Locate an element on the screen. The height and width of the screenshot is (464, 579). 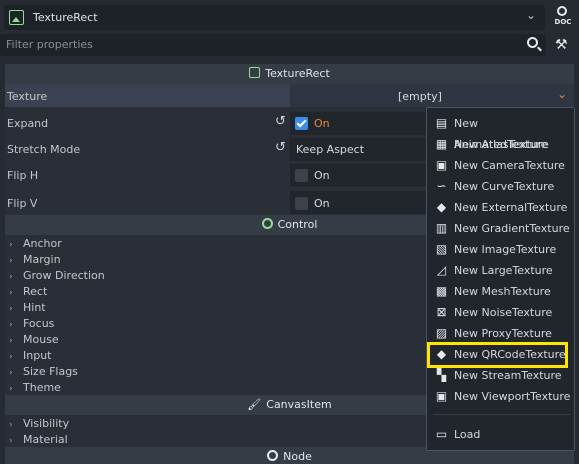
group-rect: › Rect is located at coordinates (28, 291).